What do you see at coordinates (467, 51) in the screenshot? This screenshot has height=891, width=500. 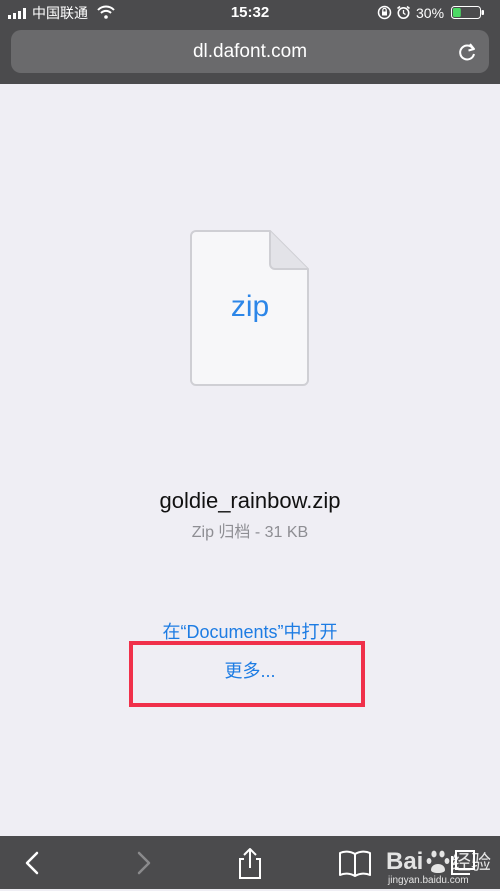 I see `reload-icon` at bounding box center [467, 51].